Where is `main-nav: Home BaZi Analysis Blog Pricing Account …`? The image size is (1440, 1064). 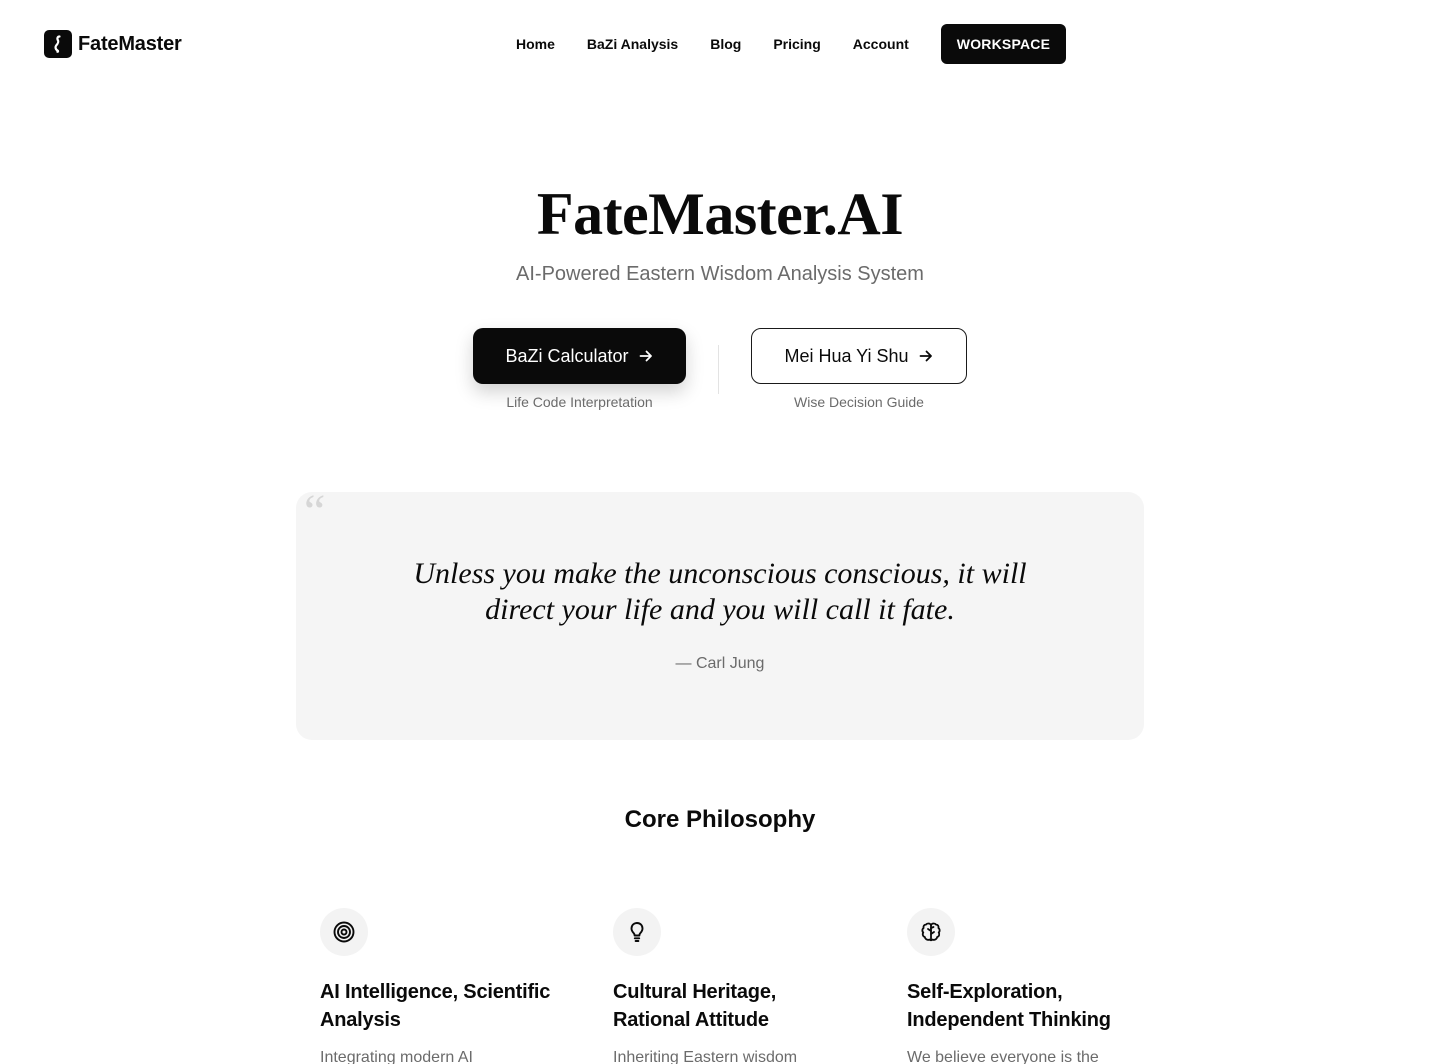 main-nav: Home BaZi Analysis Blog Pricing Account … is located at coordinates (783, 44).